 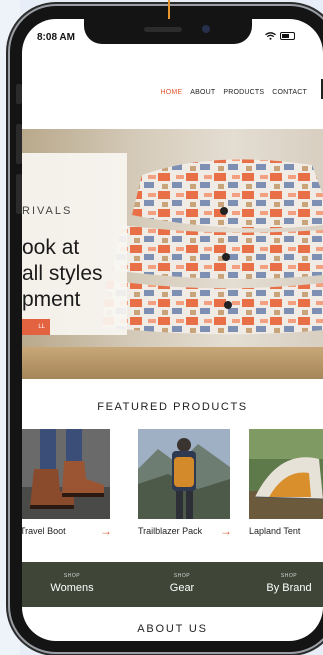 I want to click on shop-label: By Brand, so click(x=289, y=588).